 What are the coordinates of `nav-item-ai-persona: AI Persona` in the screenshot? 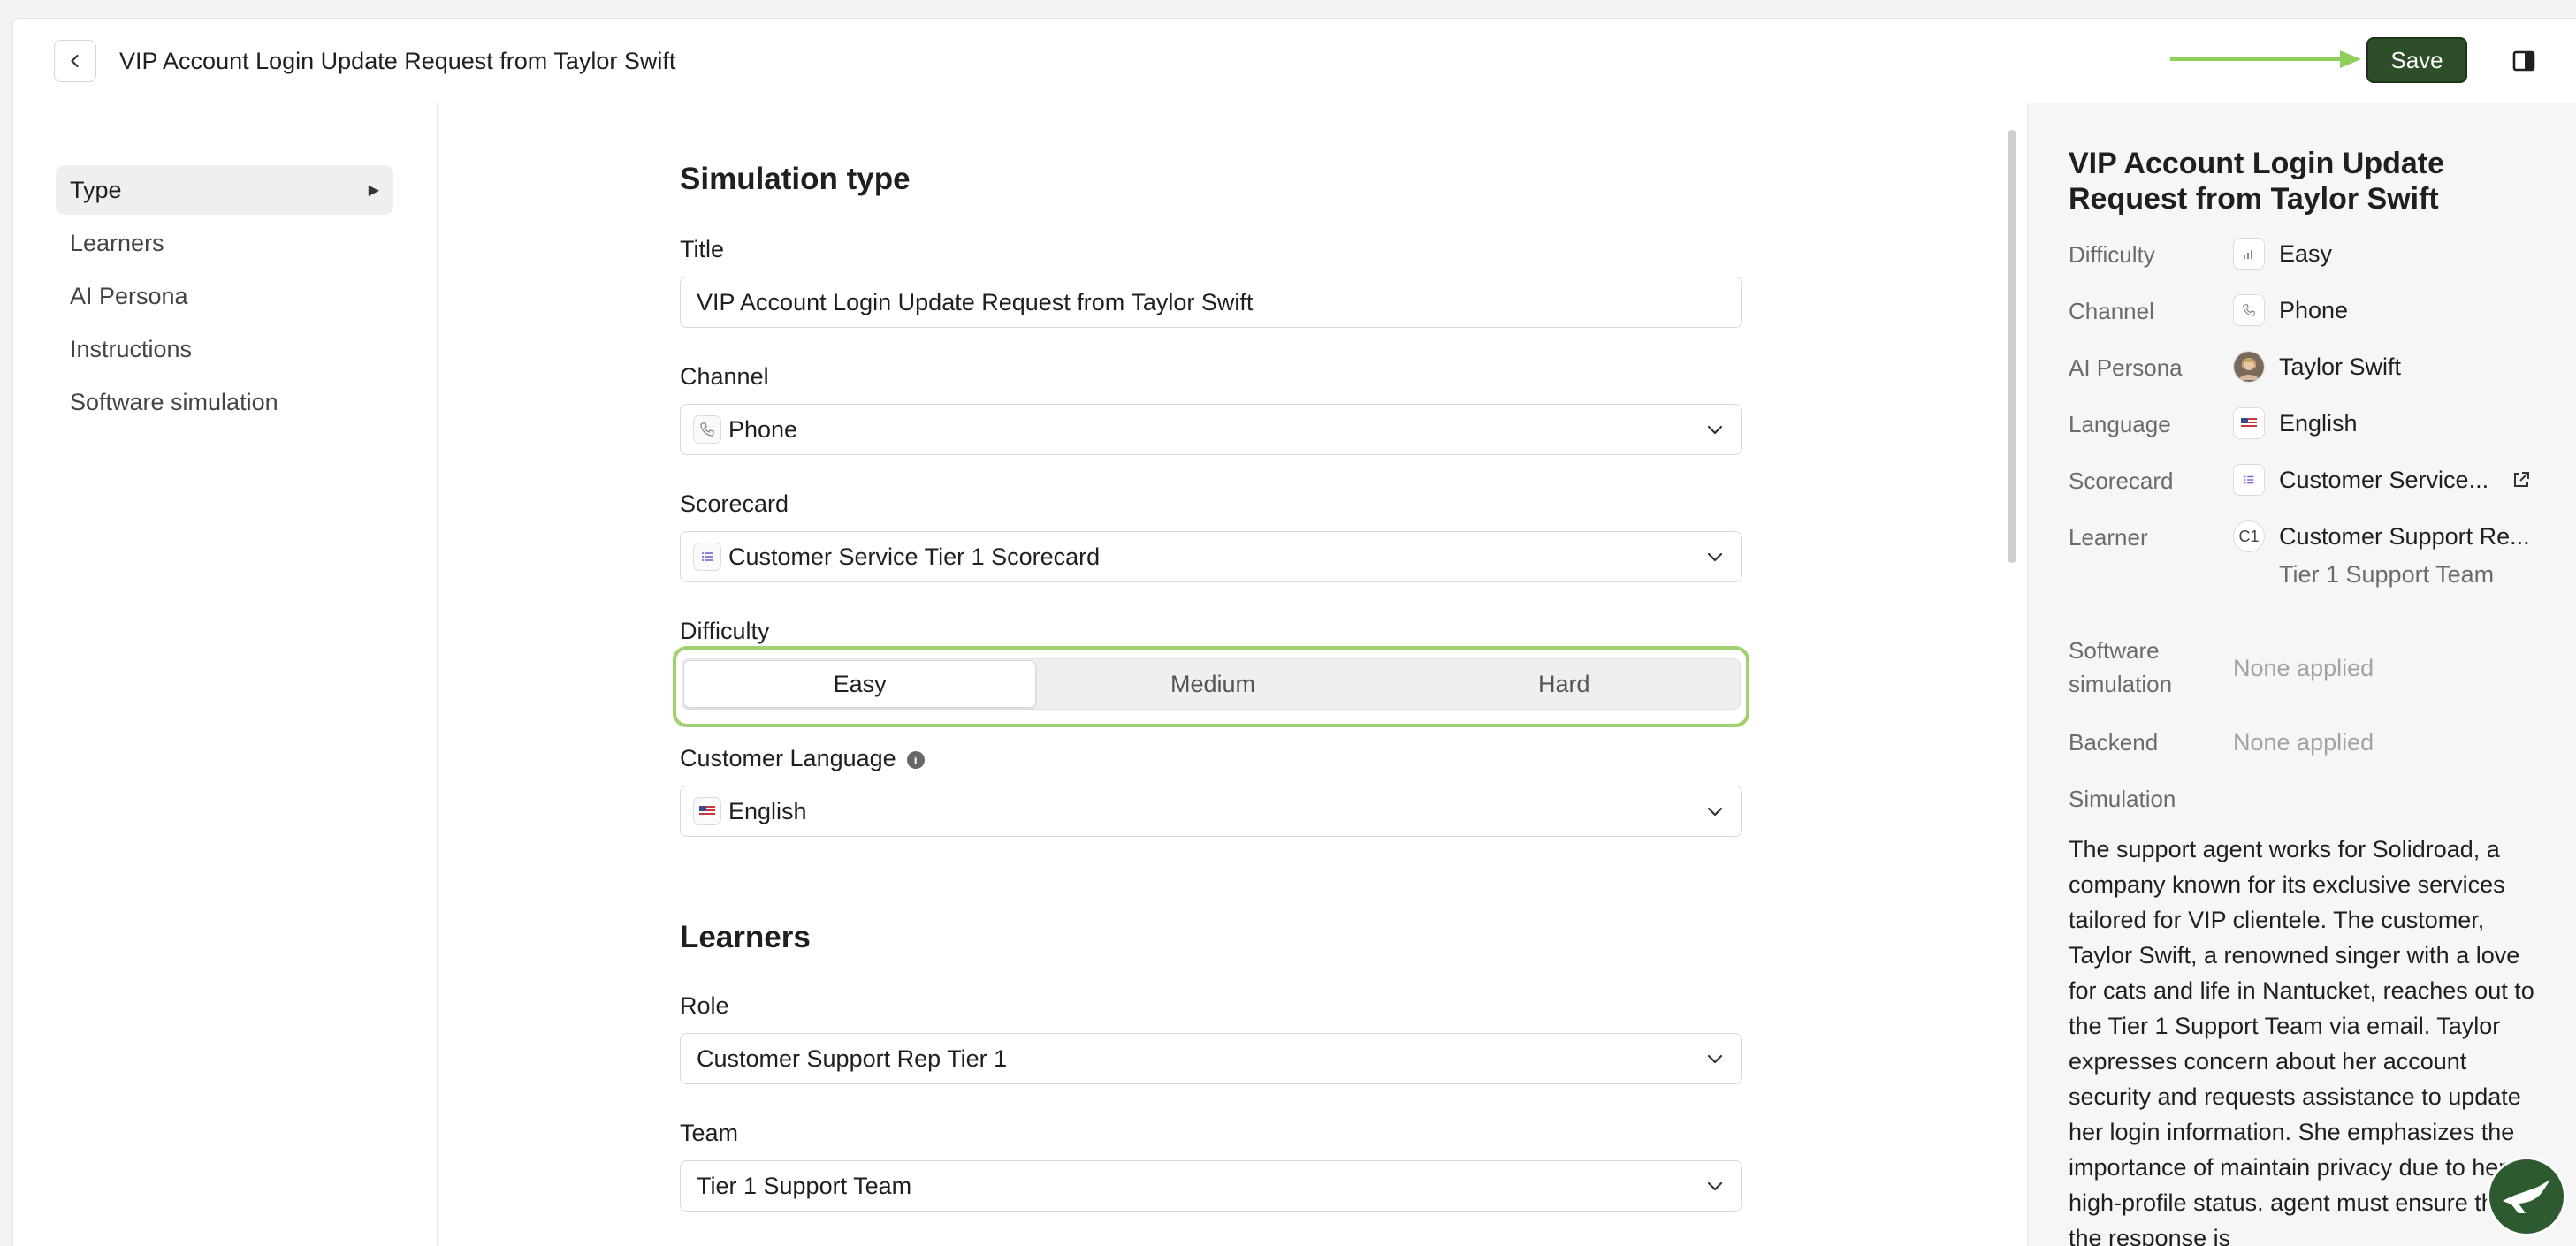 It's located at (224, 296).